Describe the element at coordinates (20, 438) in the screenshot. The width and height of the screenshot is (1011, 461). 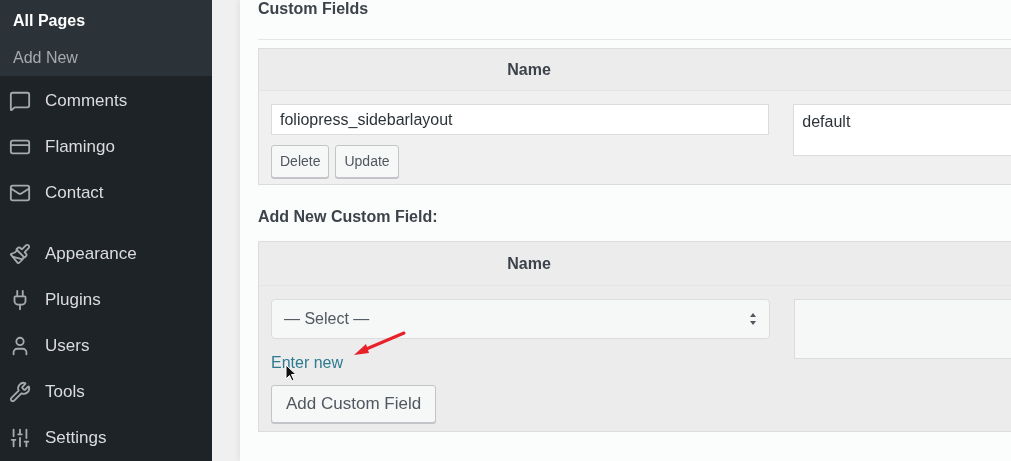
I see `sliders-icon` at that location.